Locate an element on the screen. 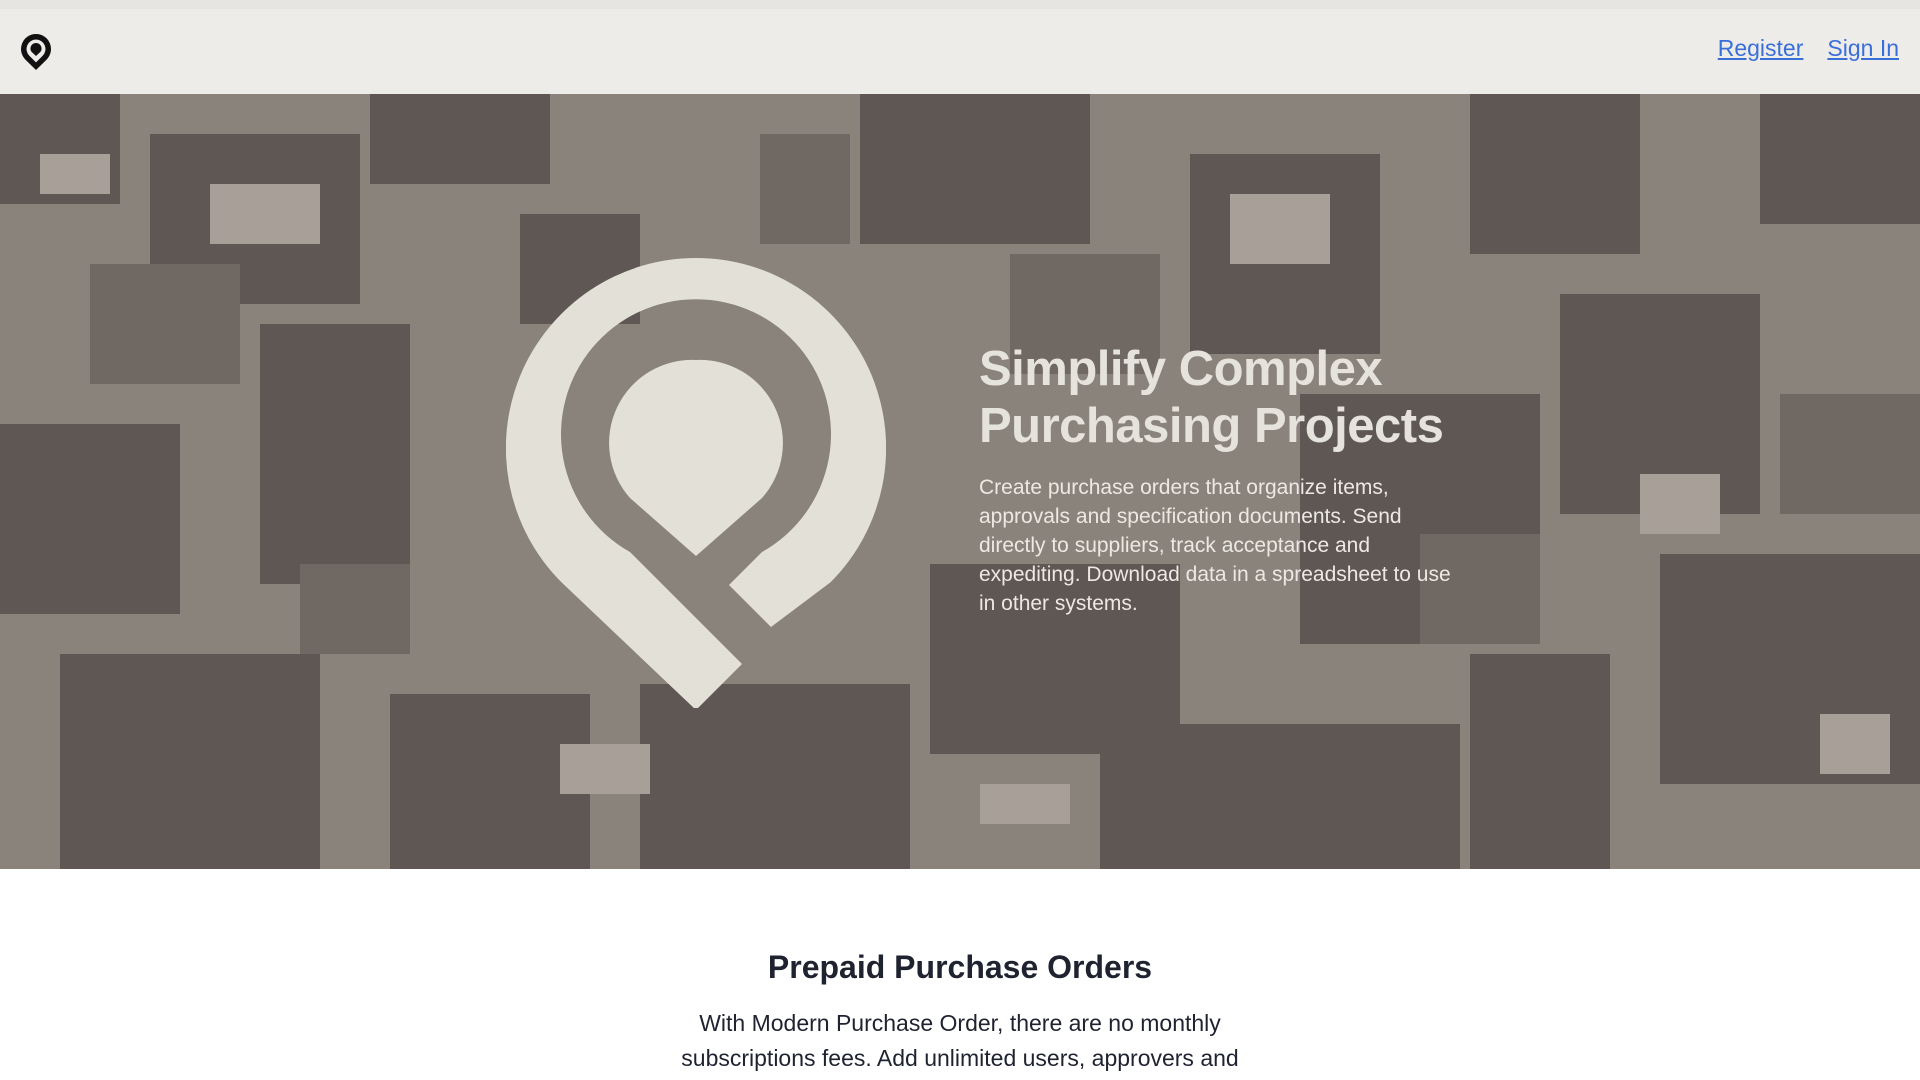  hero-title: Simplify Complex Purchasing Projects is located at coordinates (1211, 397).